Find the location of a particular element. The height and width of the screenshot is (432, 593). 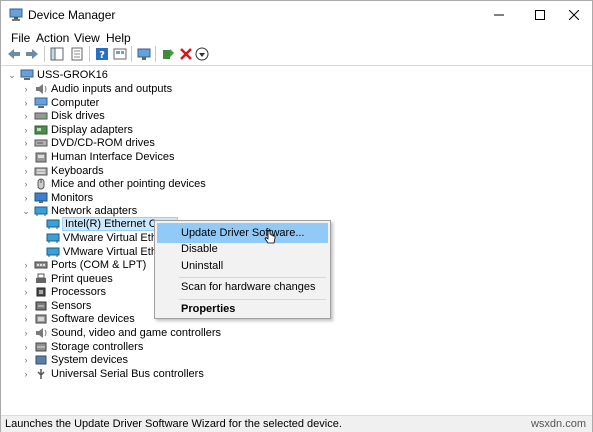

maximize-icon is located at coordinates (540, 15).